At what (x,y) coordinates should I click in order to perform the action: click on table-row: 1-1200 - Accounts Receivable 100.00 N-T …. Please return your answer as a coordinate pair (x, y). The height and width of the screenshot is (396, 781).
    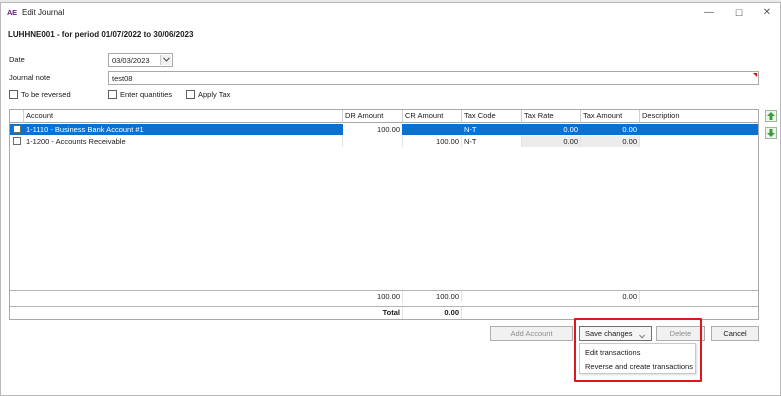
    Looking at the image, I should click on (384, 141).